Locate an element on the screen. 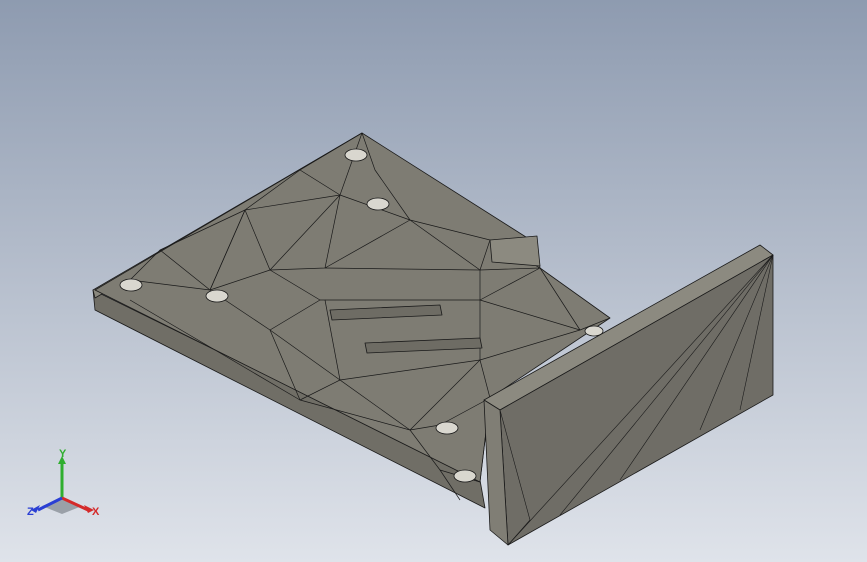  triad-z-label: Z is located at coordinates (30, 512).